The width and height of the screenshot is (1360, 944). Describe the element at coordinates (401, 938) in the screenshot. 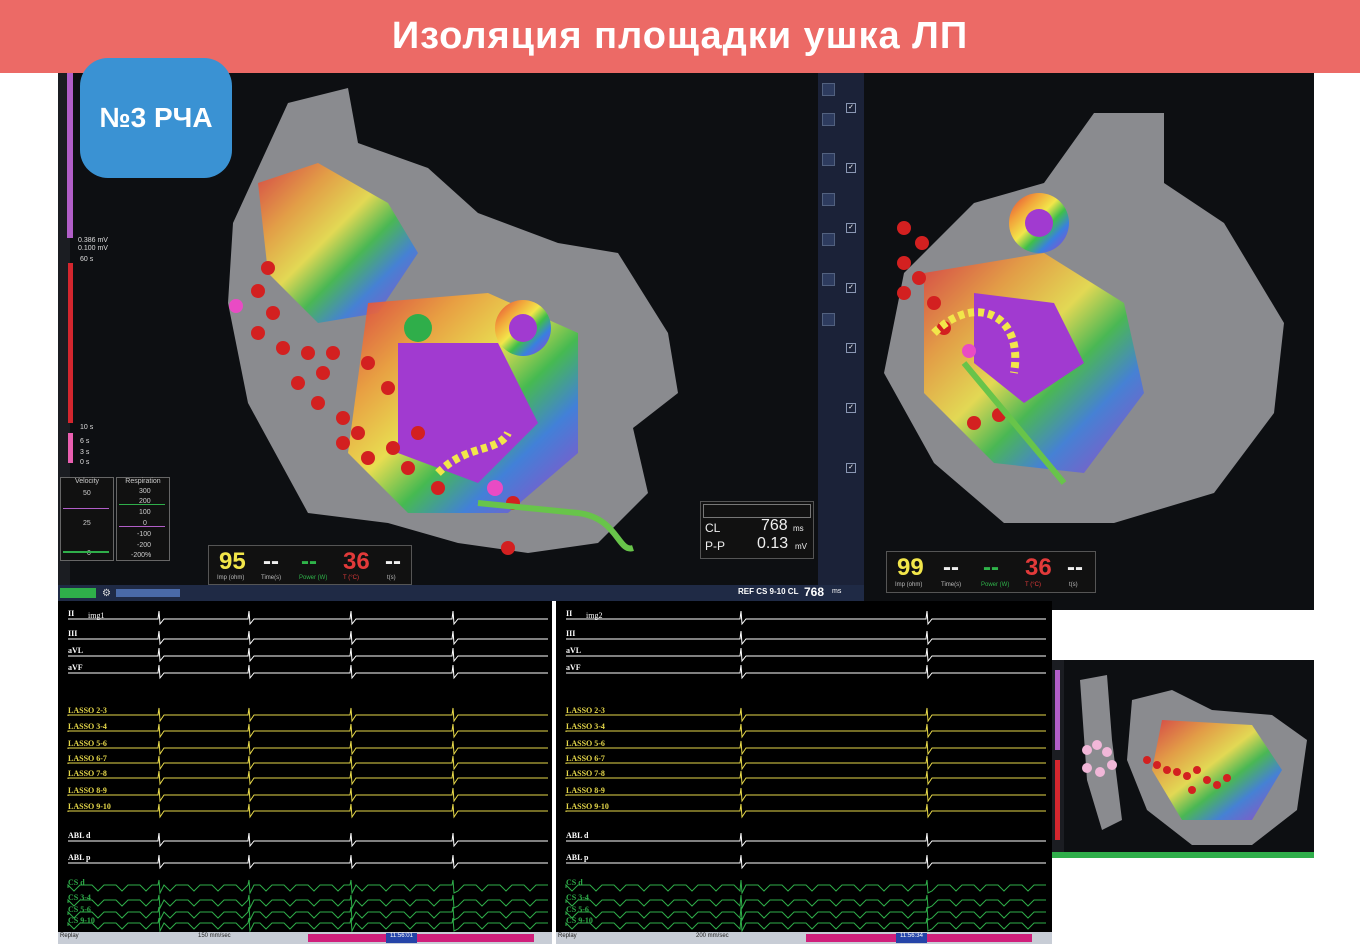

I see `ecg-left-time: 11:56:01` at that location.